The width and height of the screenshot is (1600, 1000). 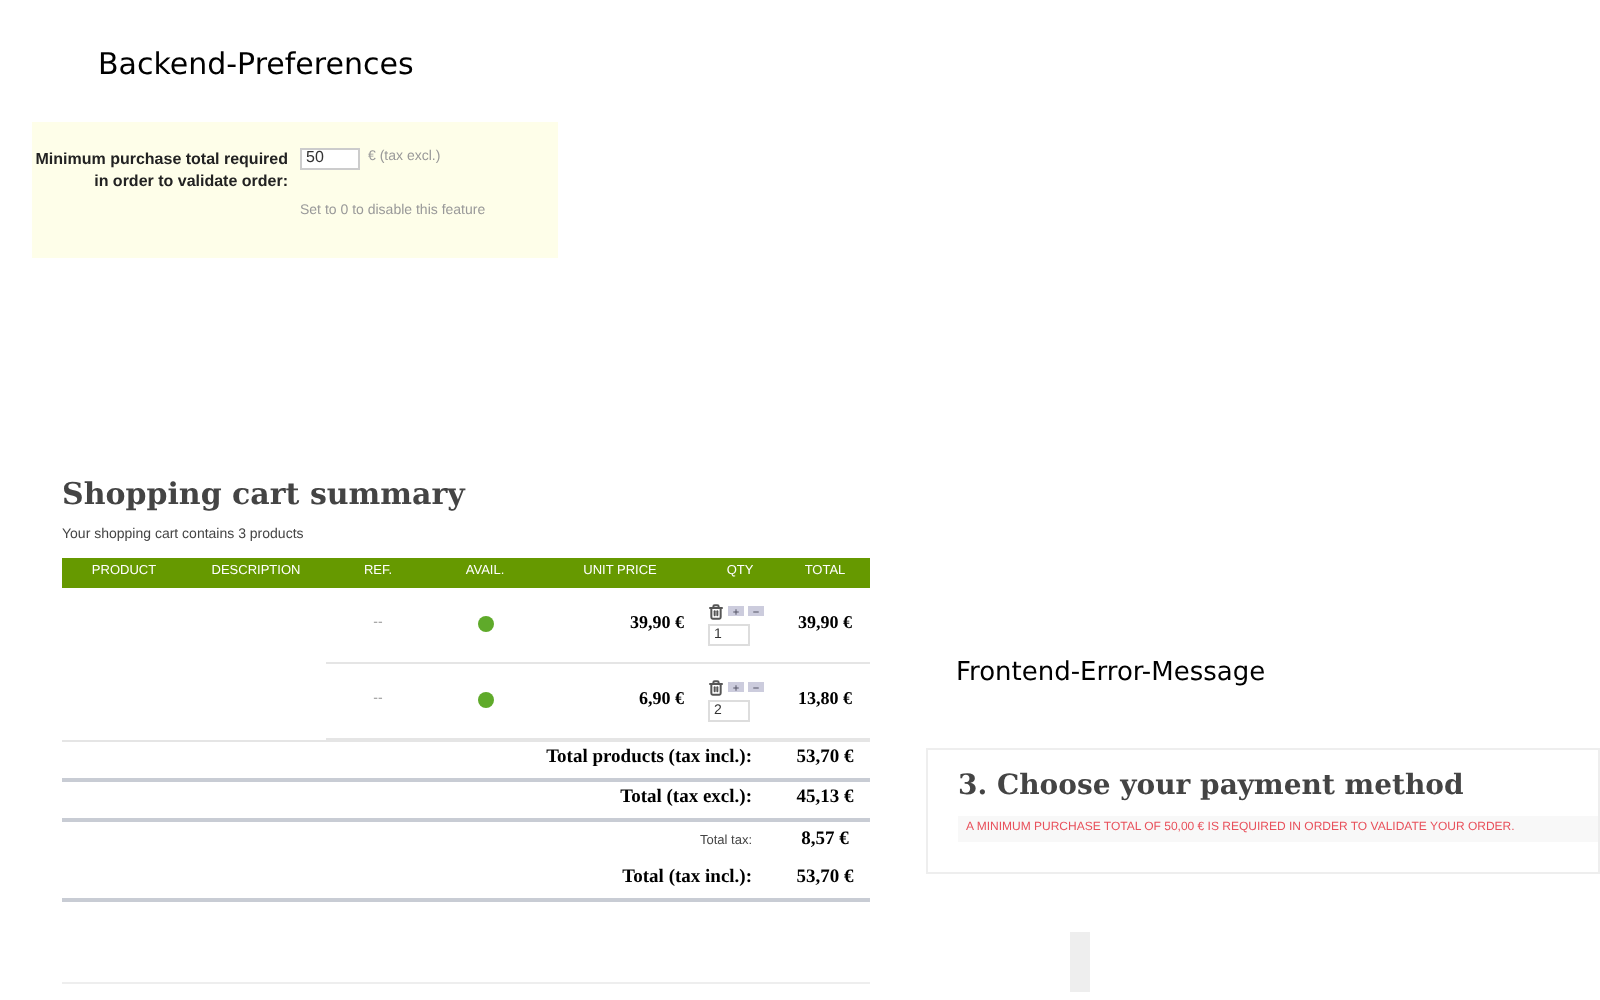 What do you see at coordinates (661, 699) in the screenshot?
I see `unit-price: 6,90 €` at bounding box center [661, 699].